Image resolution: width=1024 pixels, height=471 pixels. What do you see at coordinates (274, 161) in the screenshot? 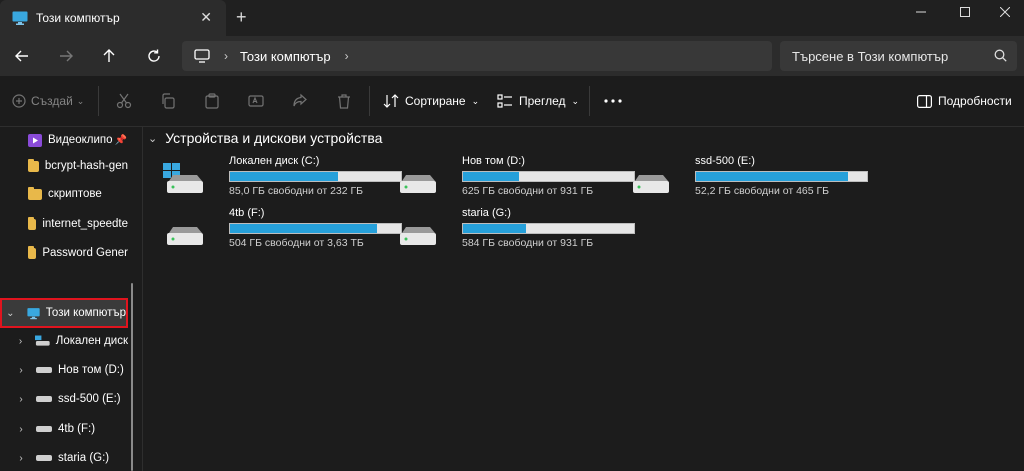
I see `drive-name: Локален диск (C:)` at bounding box center [274, 161].